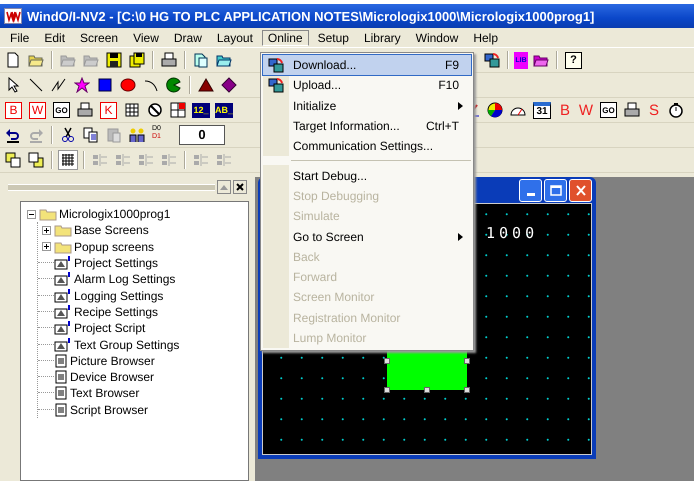  Describe the element at coordinates (654, 110) in the screenshot. I see `tool-button: S` at that location.